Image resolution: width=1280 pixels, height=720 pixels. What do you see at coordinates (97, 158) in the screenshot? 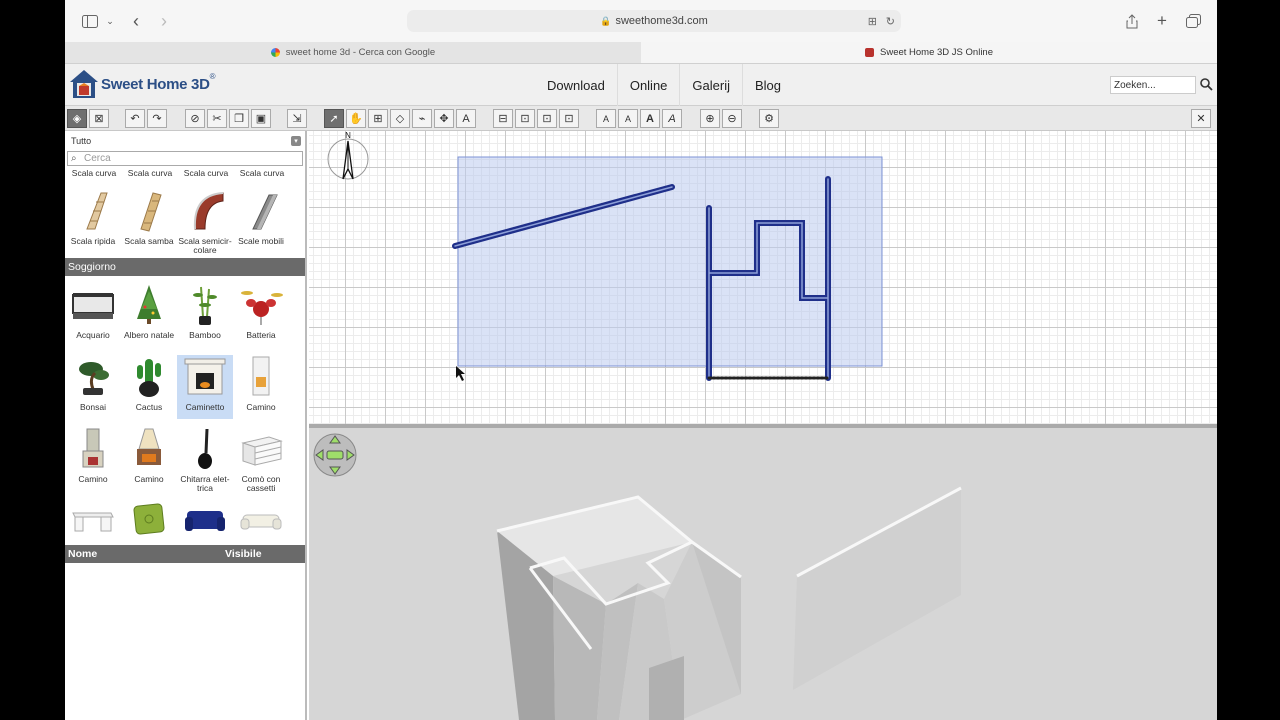
I see `catalog-search-placeholder: Cerca` at bounding box center [97, 158].